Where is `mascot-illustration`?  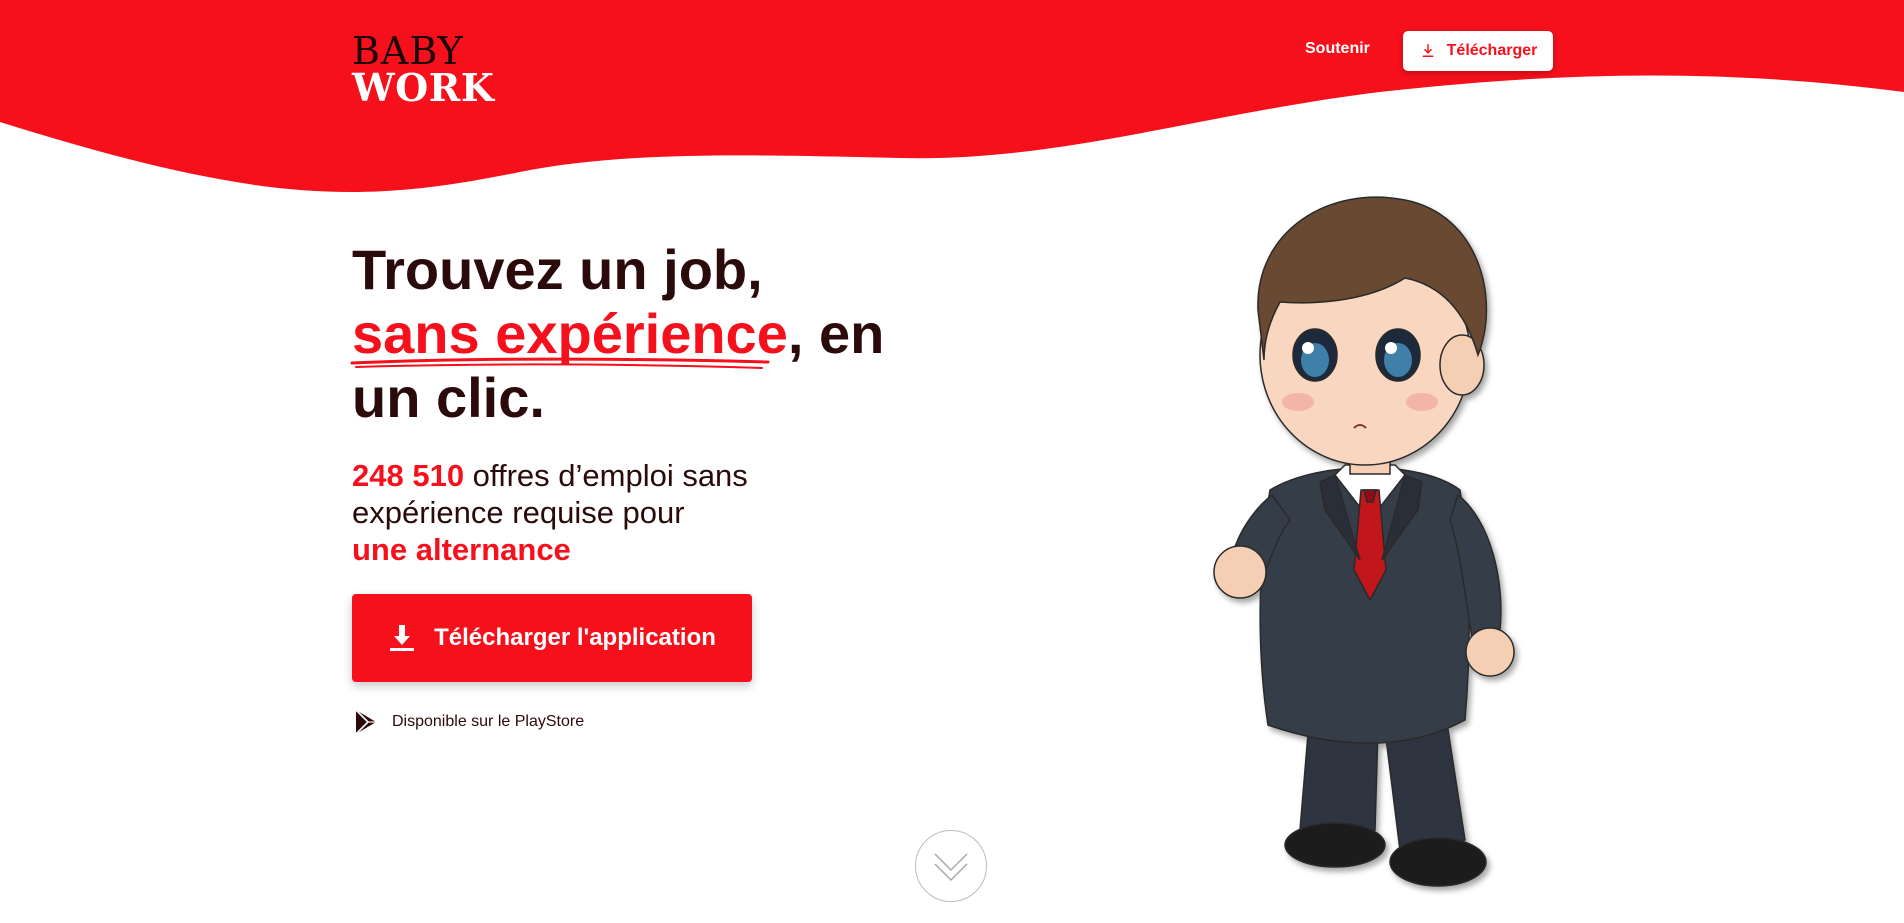
mascot-illustration is located at coordinates (1364, 541).